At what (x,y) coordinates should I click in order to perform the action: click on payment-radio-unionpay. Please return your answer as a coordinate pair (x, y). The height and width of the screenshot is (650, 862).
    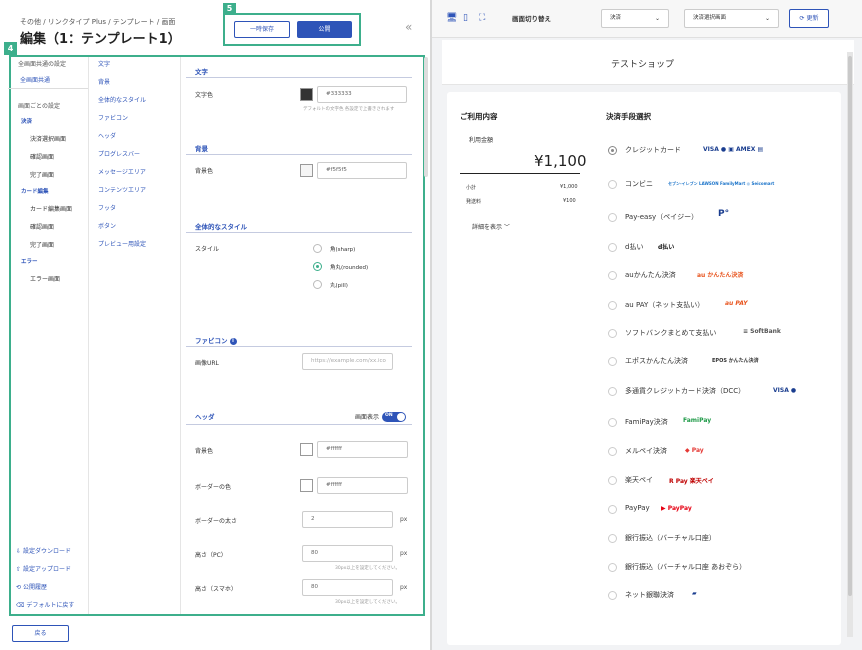
    Looking at the image, I should click on (612, 595).